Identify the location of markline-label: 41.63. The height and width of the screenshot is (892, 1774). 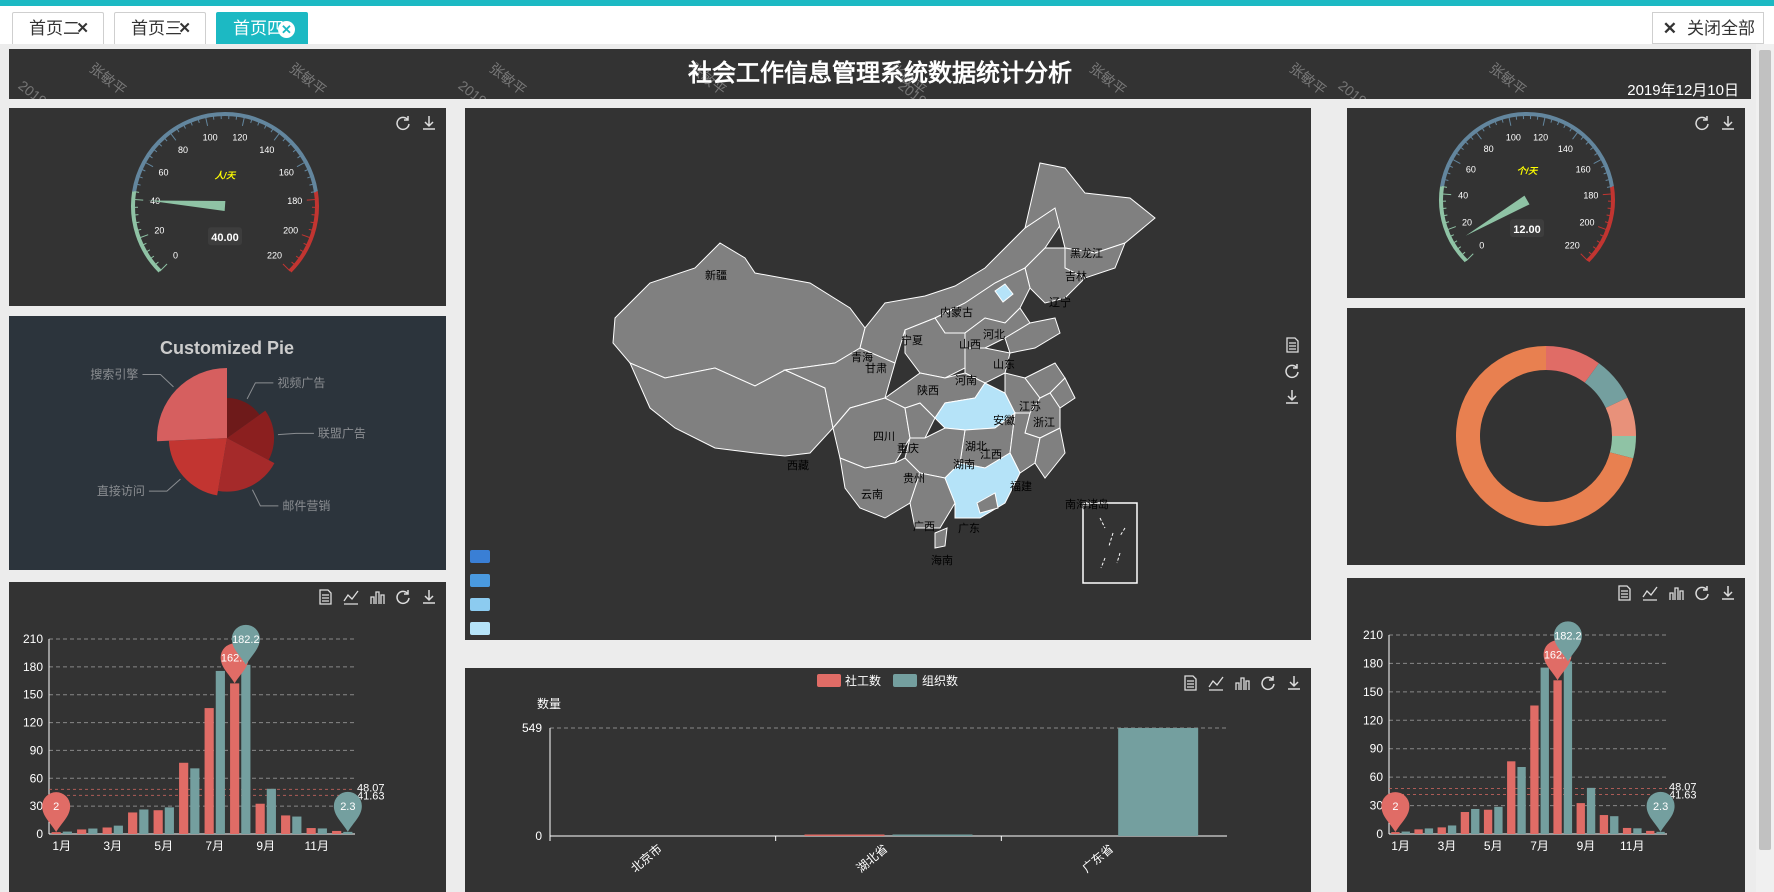
(371, 796).